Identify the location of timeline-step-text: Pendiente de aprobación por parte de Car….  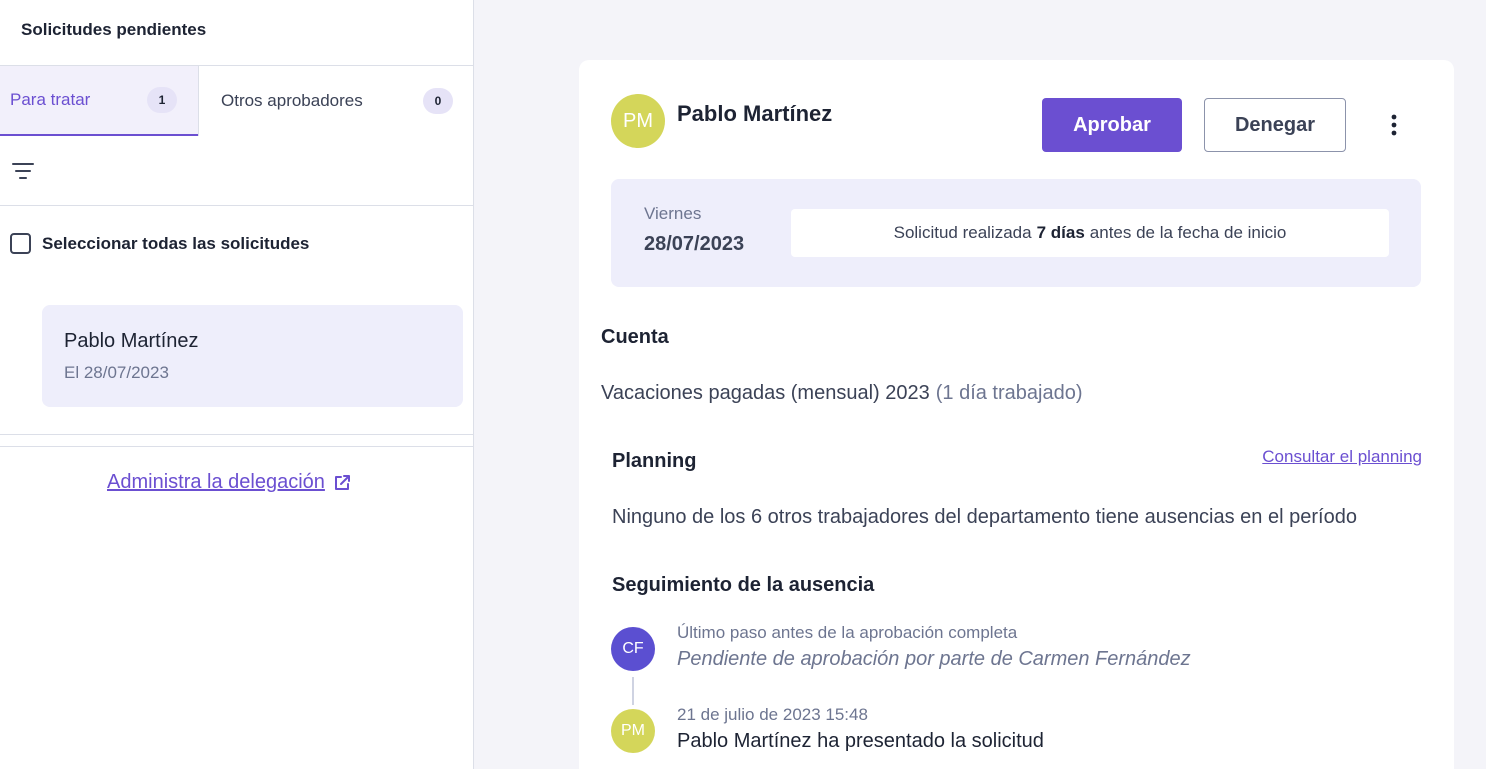
(934, 659).